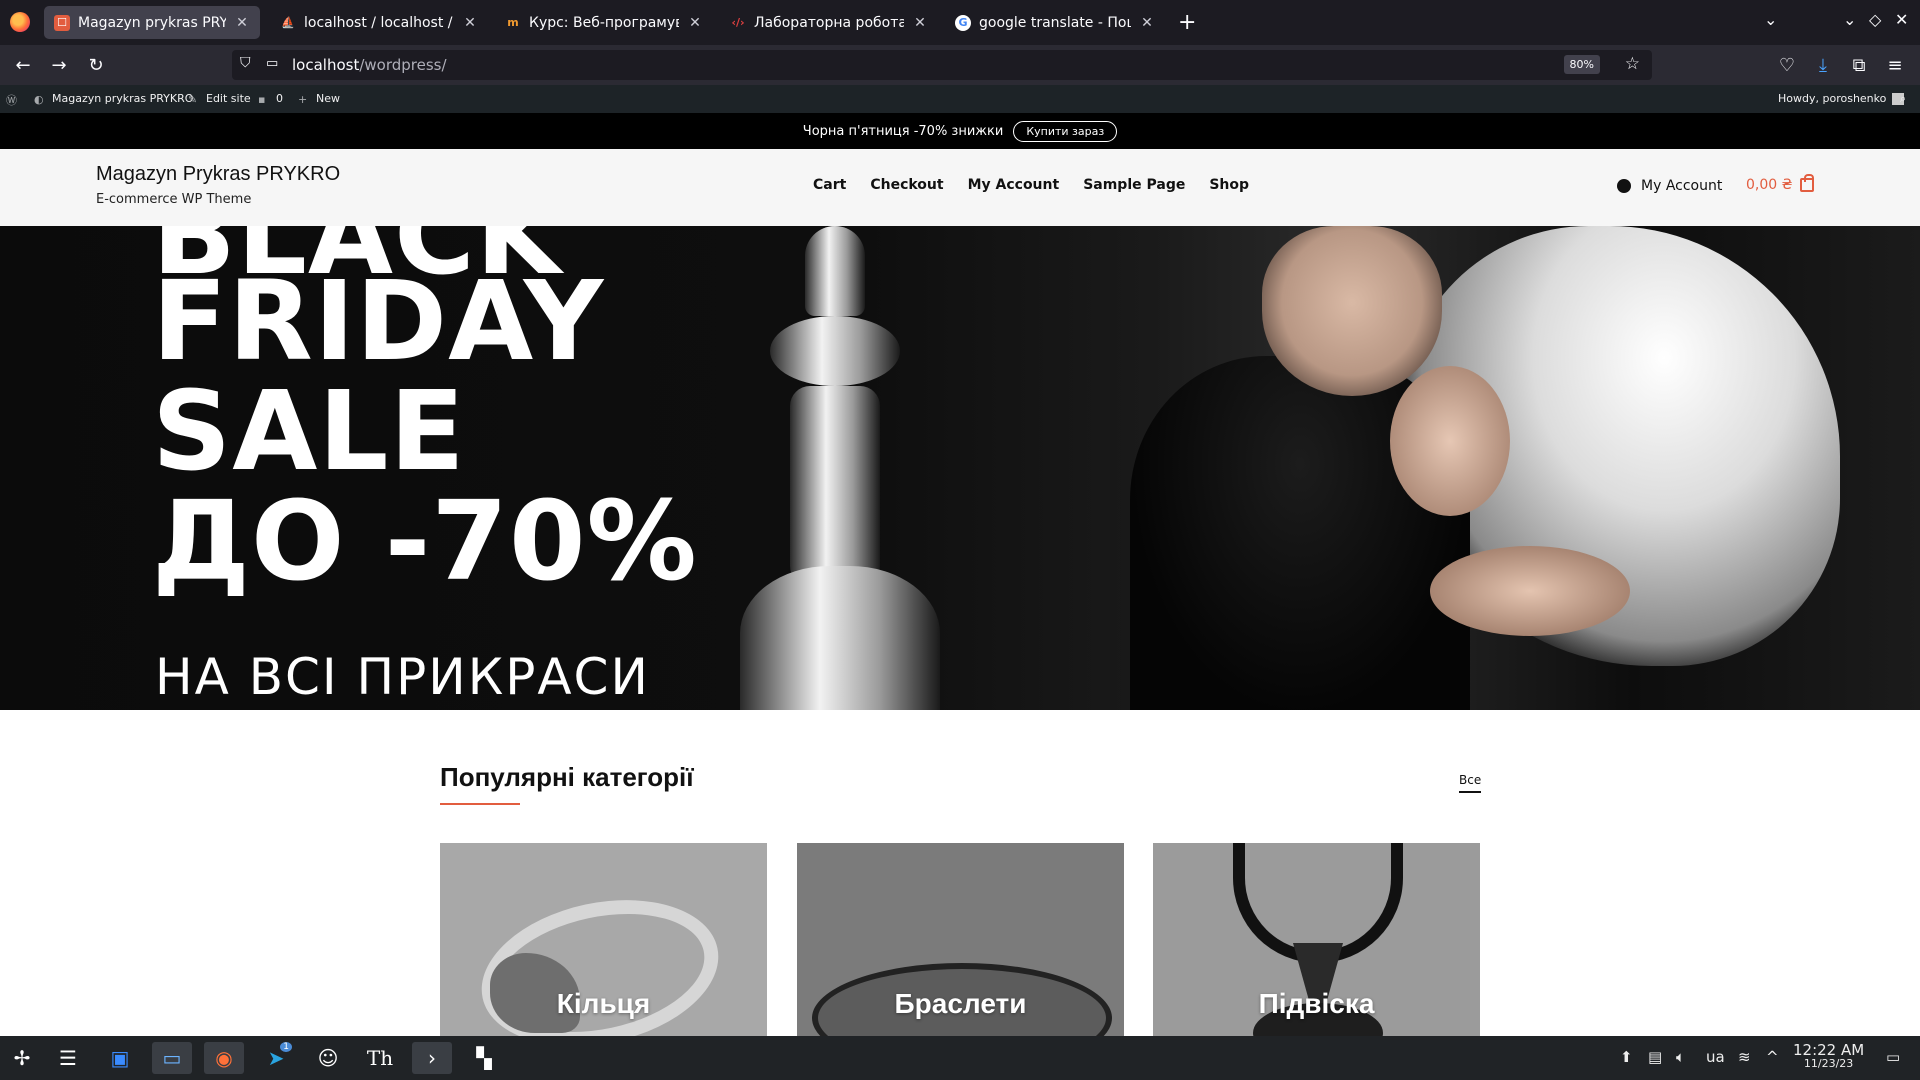 This screenshot has height=1080, width=1920. I want to click on hero-subline: НА ВСІ ПРИКРАСИ, so click(402, 677).